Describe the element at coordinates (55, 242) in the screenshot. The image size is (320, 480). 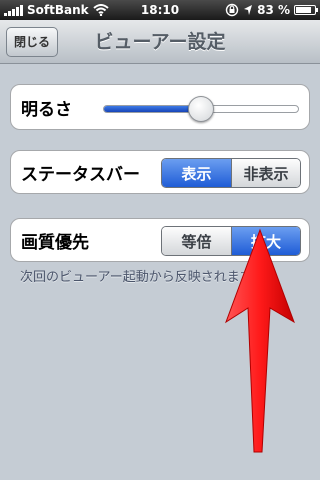
I see `image-quality-label: 画質優先` at that location.